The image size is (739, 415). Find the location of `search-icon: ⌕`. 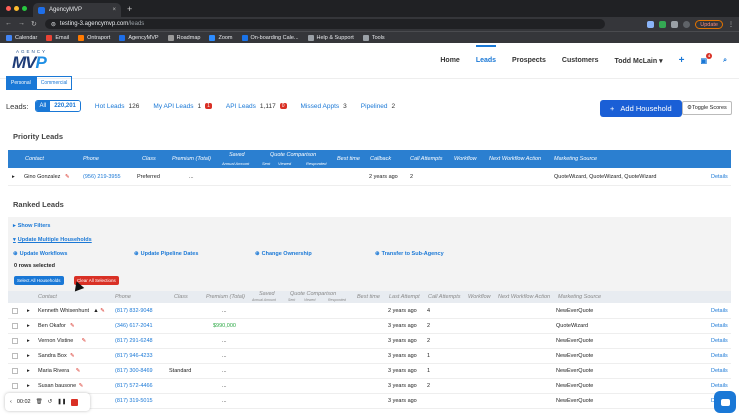

search-icon: ⌕ is located at coordinates (725, 61).